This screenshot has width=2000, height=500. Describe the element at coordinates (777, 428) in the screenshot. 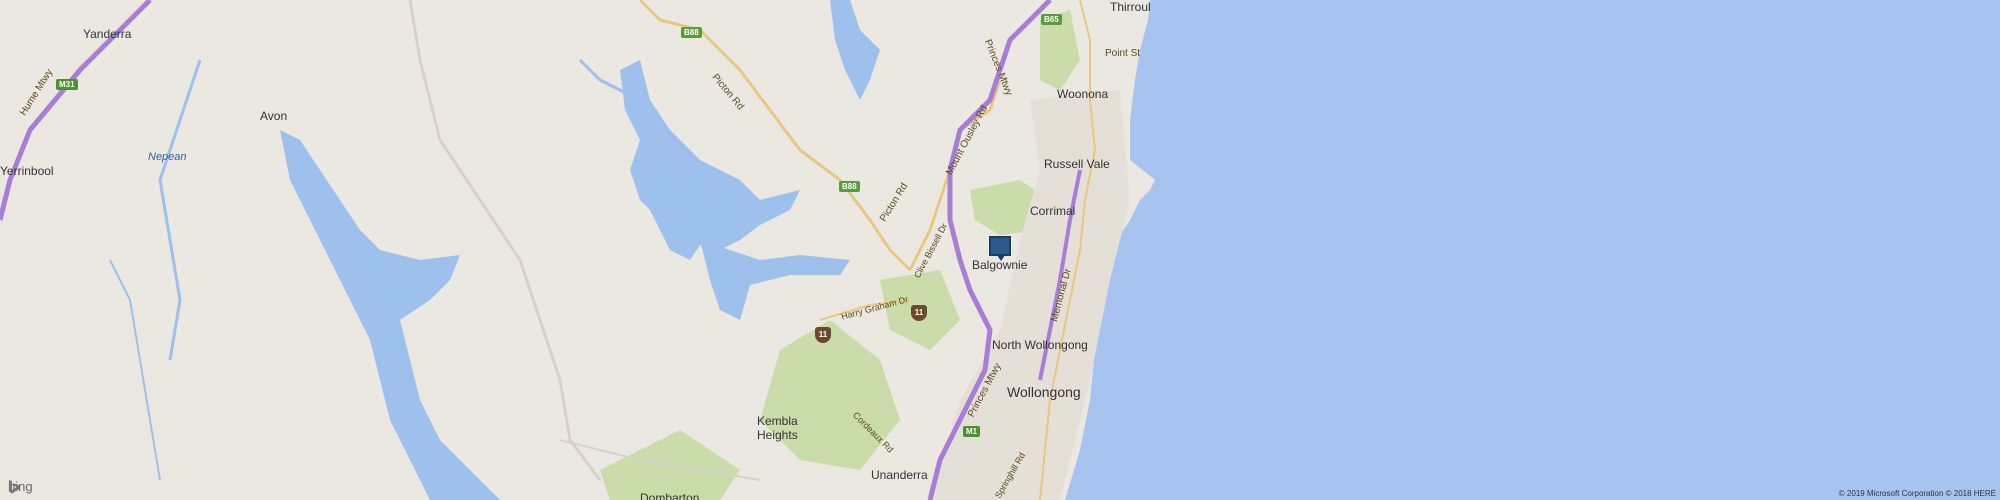

I see `place-label: Kembla Heights` at that location.